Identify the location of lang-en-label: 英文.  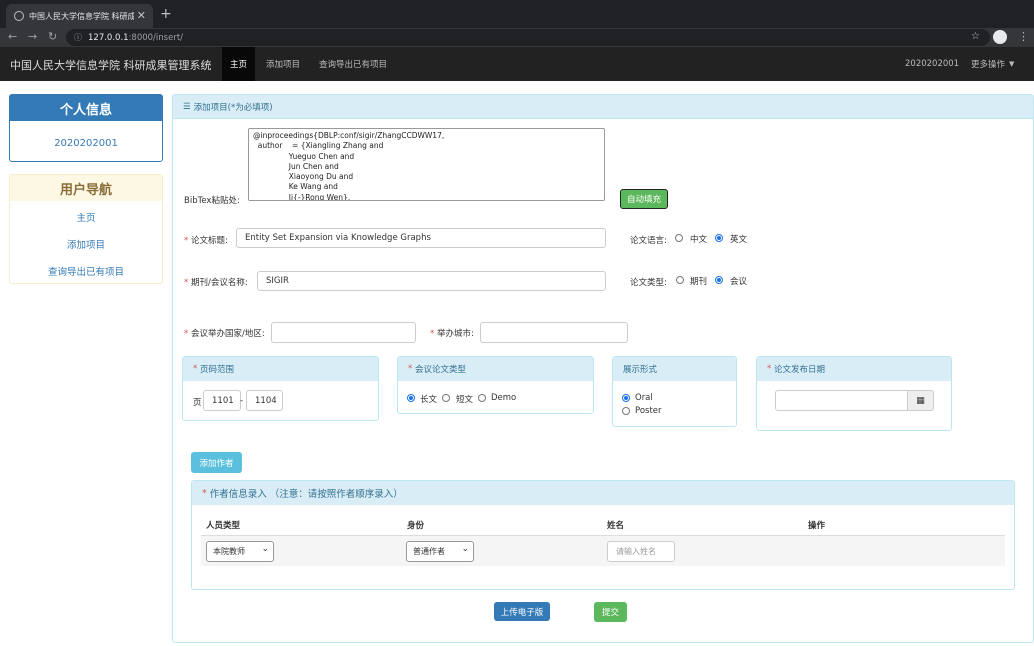
(739, 240).